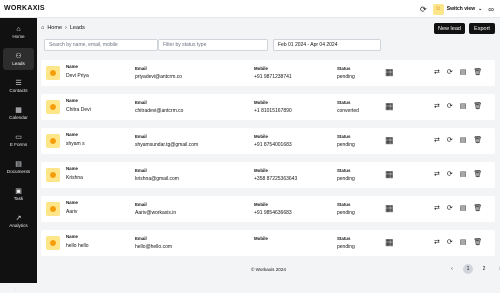  Describe the element at coordinates (449, 28) in the screenshot. I see `new-lead-button: New lead` at that location.